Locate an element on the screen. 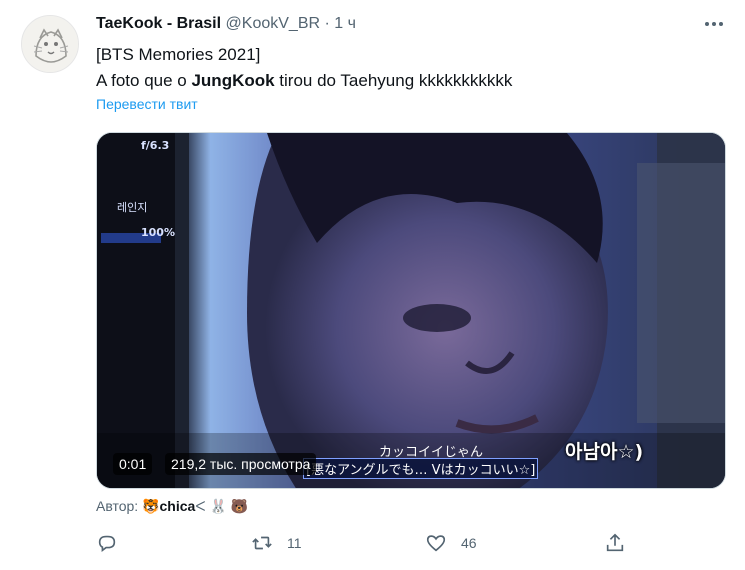  like-icon is located at coordinates (436, 543).